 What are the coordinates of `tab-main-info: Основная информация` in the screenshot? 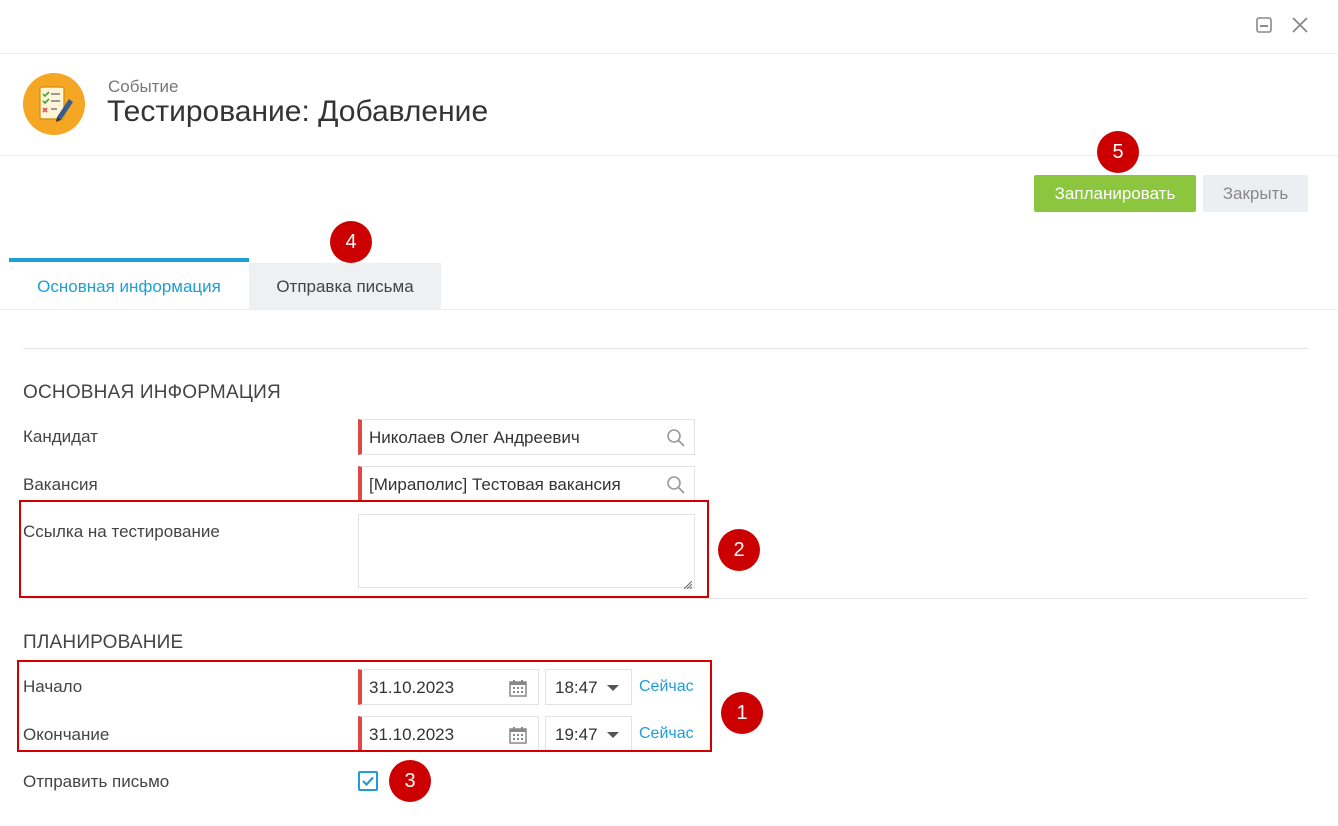 It's located at (129, 284).